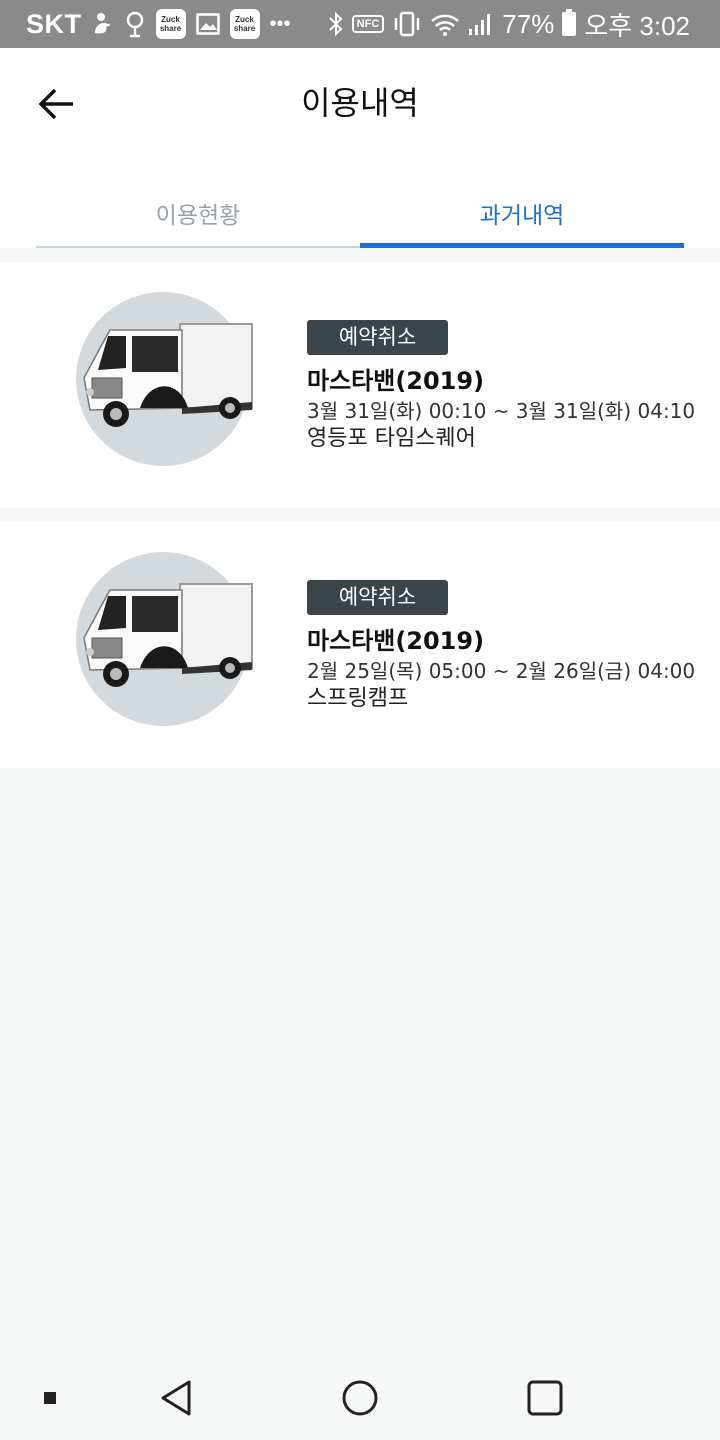 This screenshot has height=1440, width=720. I want to click on wifi-icon, so click(445, 24).